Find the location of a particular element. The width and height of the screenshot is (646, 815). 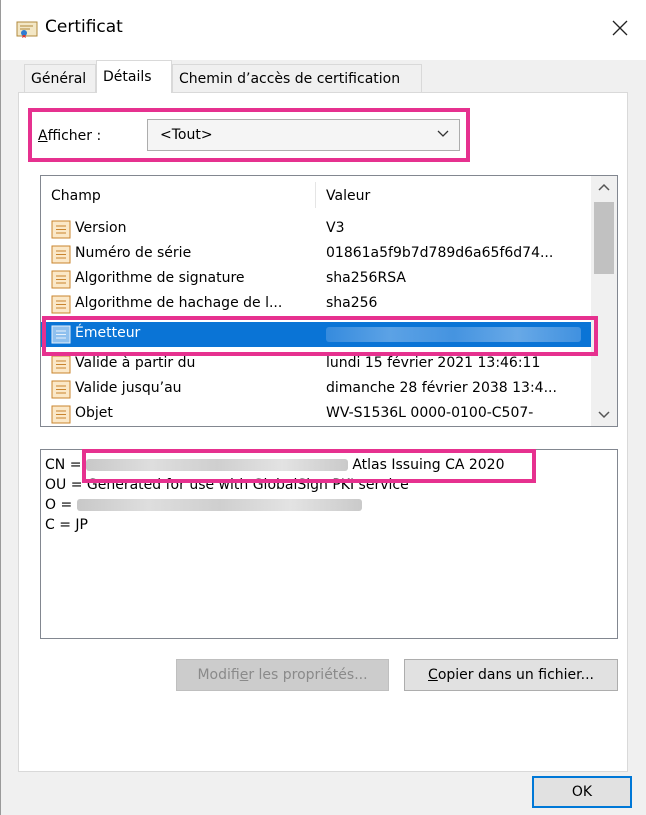

list-row-subject: Objet WV-S1536L 0000-0100-C507- is located at coordinates (316, 414).